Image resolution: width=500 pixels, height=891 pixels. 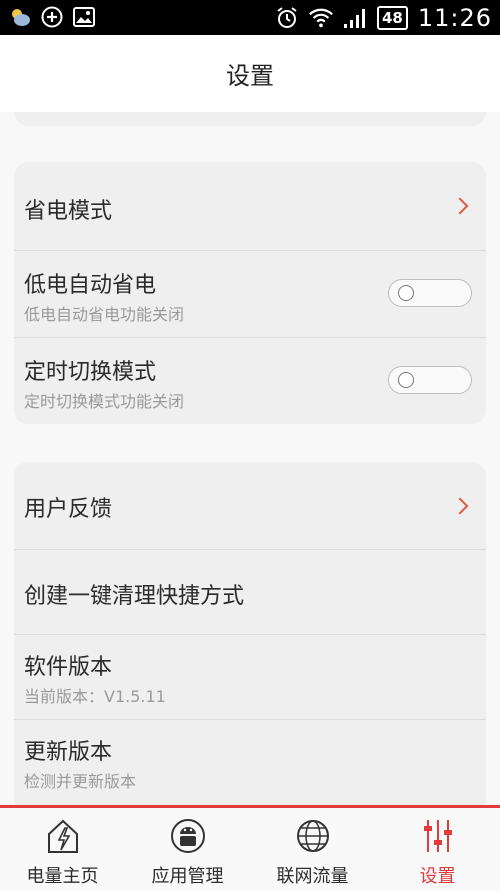 I want to click on title-bar: 设置, so click(x=250, y=73).